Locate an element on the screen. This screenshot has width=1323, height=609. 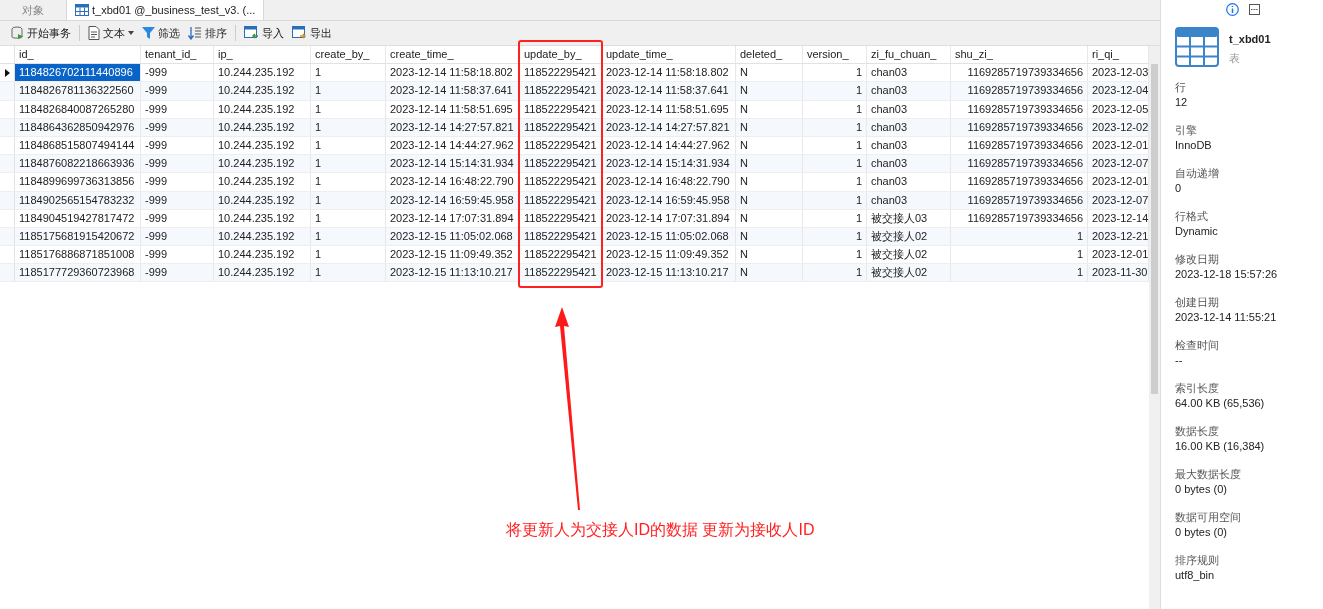
column-header: create_time_ is located at coordinates (453, 55).